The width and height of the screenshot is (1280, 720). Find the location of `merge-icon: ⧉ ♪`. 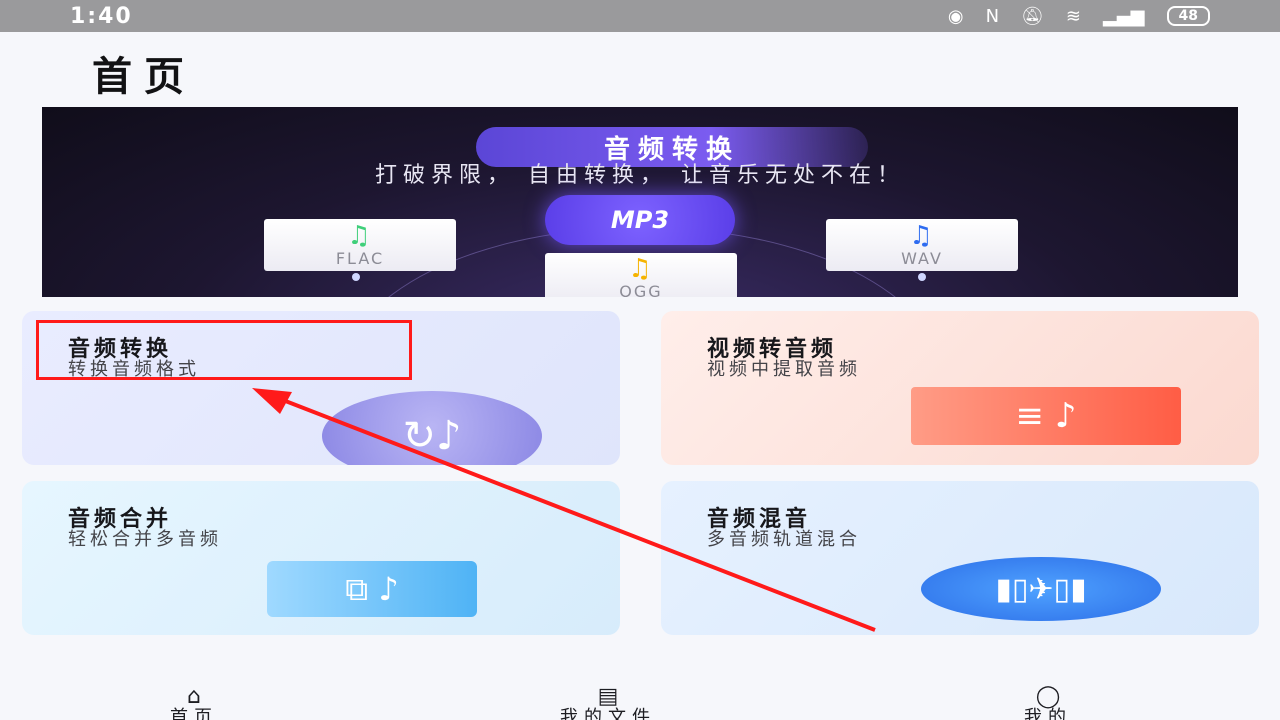

merge-icon: ⧉ ♪ is located at coordinates (372, 589).